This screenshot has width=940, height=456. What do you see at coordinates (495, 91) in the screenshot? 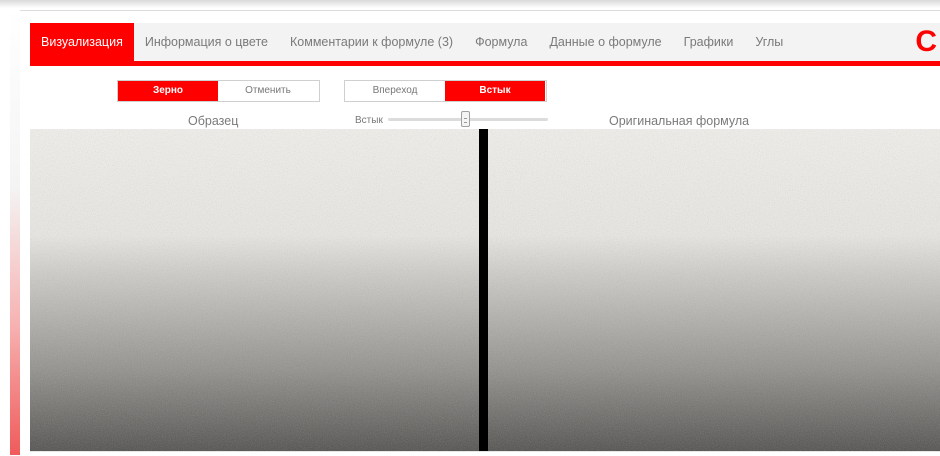
I see `butt-button: Встык` at bounding box center [495, 91].